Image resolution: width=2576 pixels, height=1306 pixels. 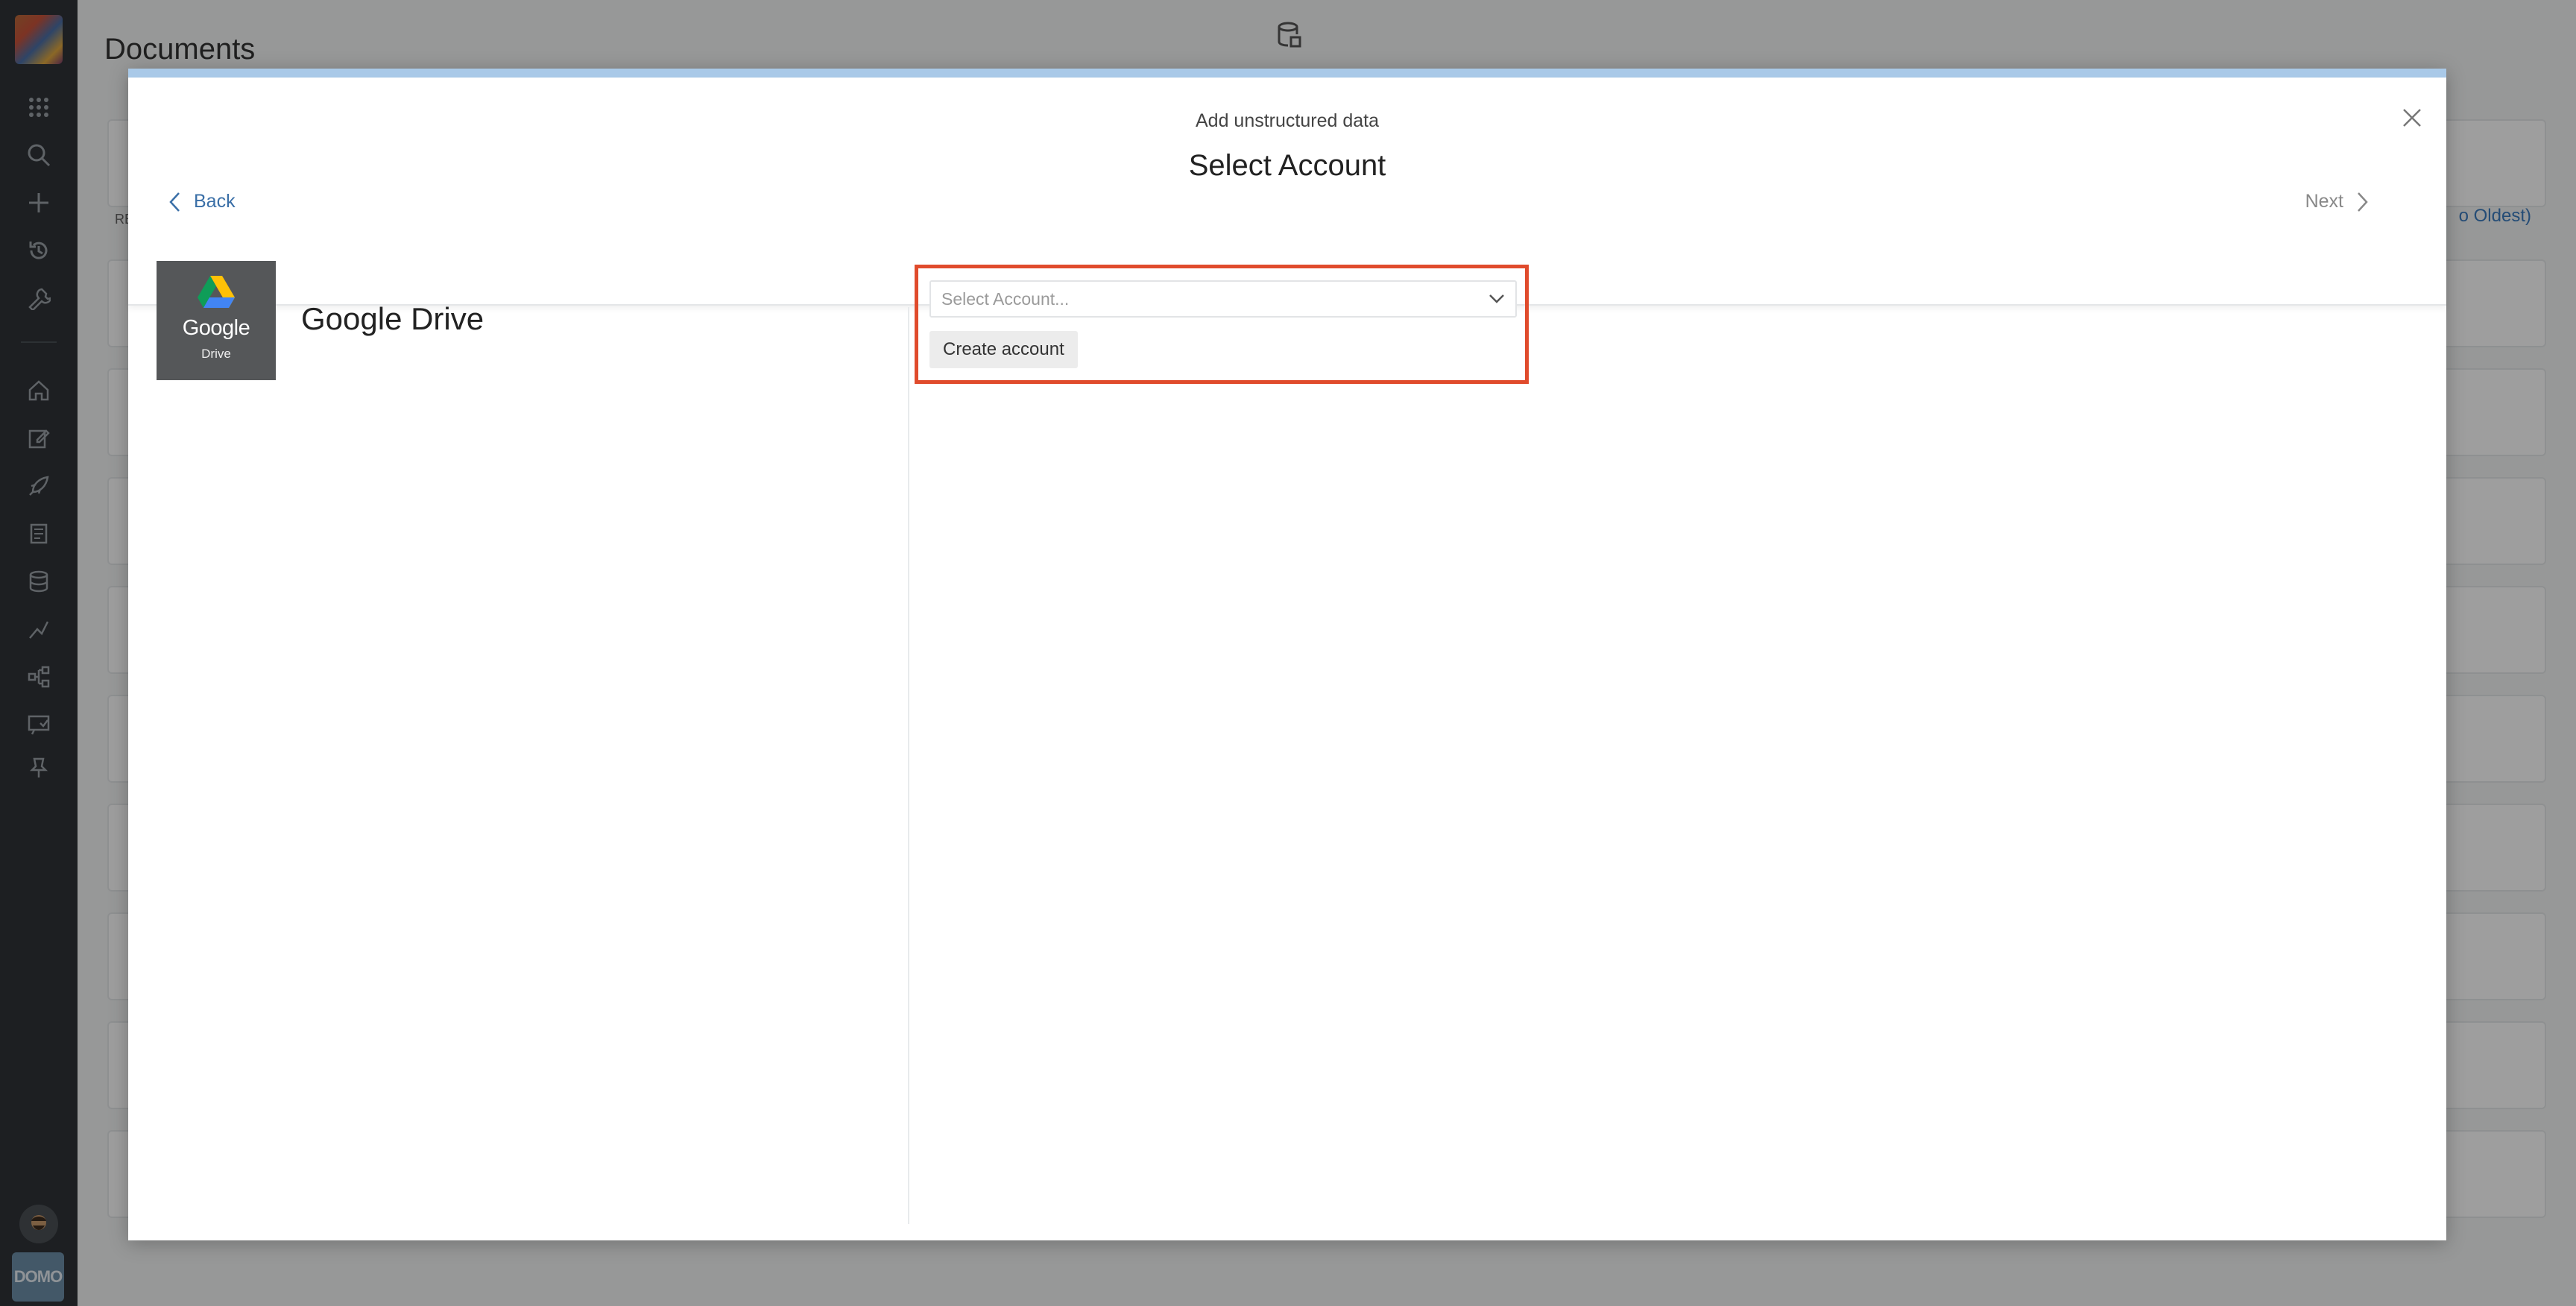 I want to click on modal-heading: Select Account, so click(x=1287, y=165).